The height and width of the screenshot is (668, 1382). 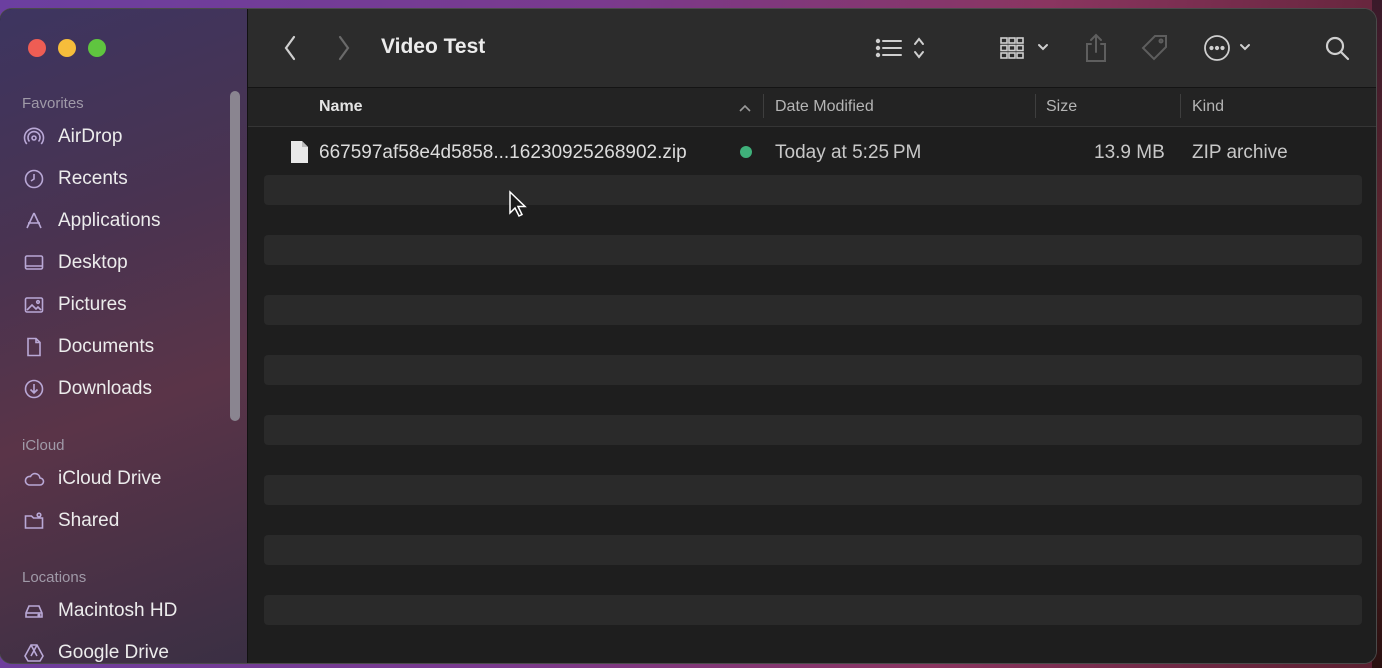 What do you see at coordinates (34, 652) in the screenshot?
I see `google-drive-icon` at bounding box center [34, 652].